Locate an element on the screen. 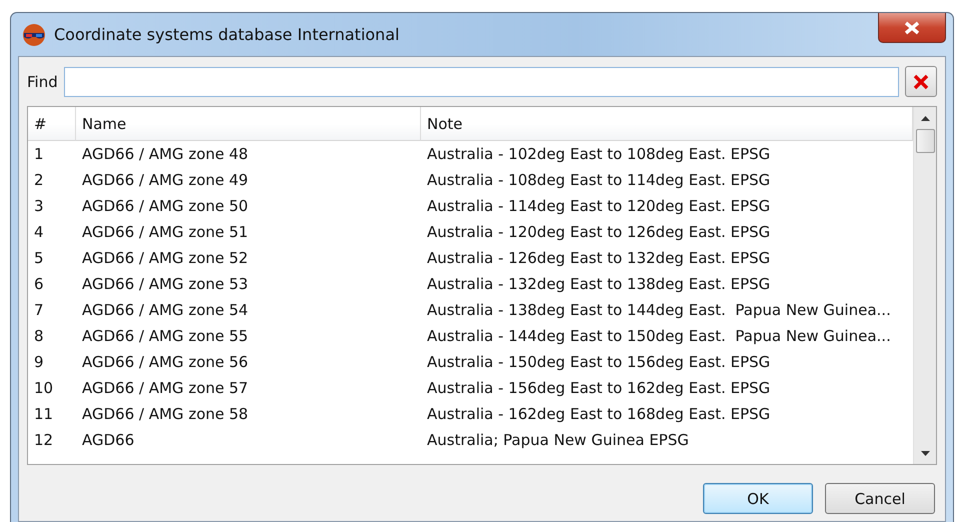  clear-icon is located at coordinates (921, 81).